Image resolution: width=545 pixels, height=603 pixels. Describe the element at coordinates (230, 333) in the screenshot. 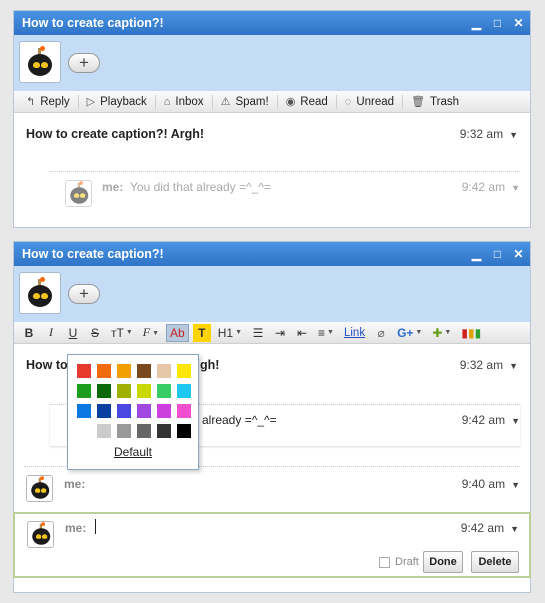

I see `heading-button: H1 ▼` at that location.